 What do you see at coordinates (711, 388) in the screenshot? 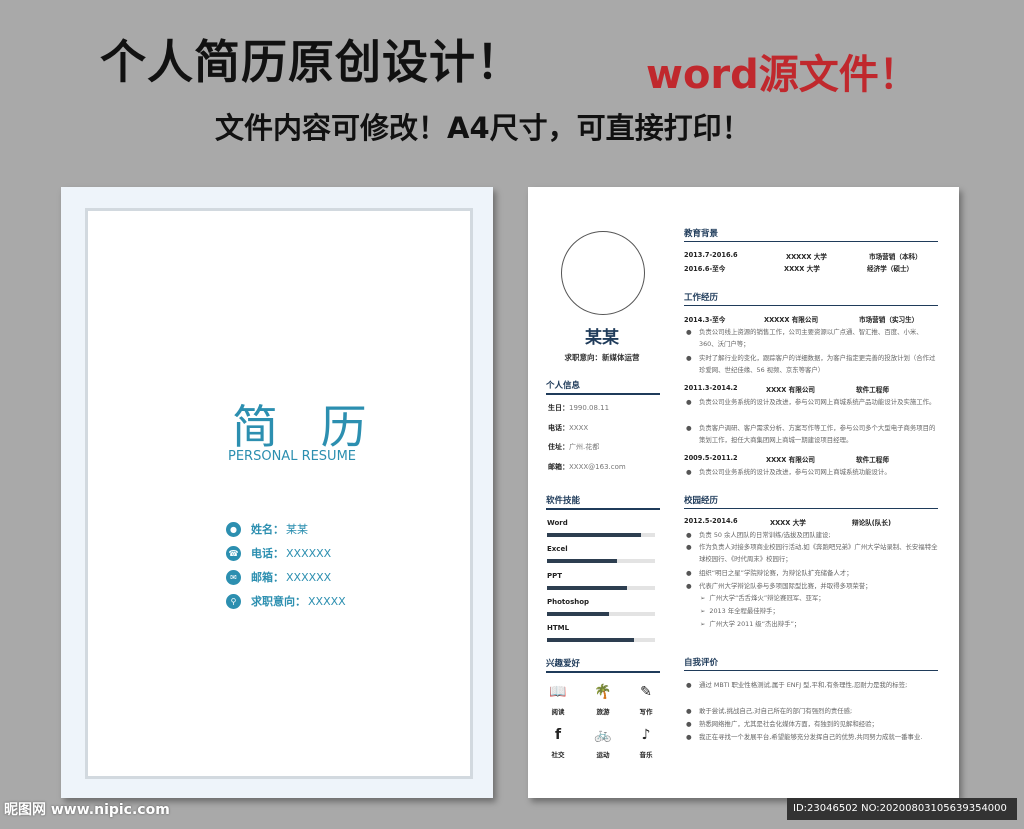
I see `row-date: 2011.3-2014.2` at bounding box center [711, 388].